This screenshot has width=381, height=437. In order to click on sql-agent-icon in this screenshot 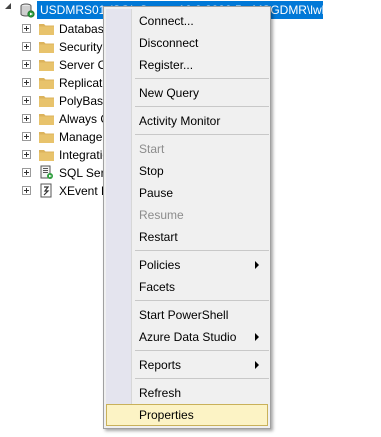, I will do `click(46, 172)`.